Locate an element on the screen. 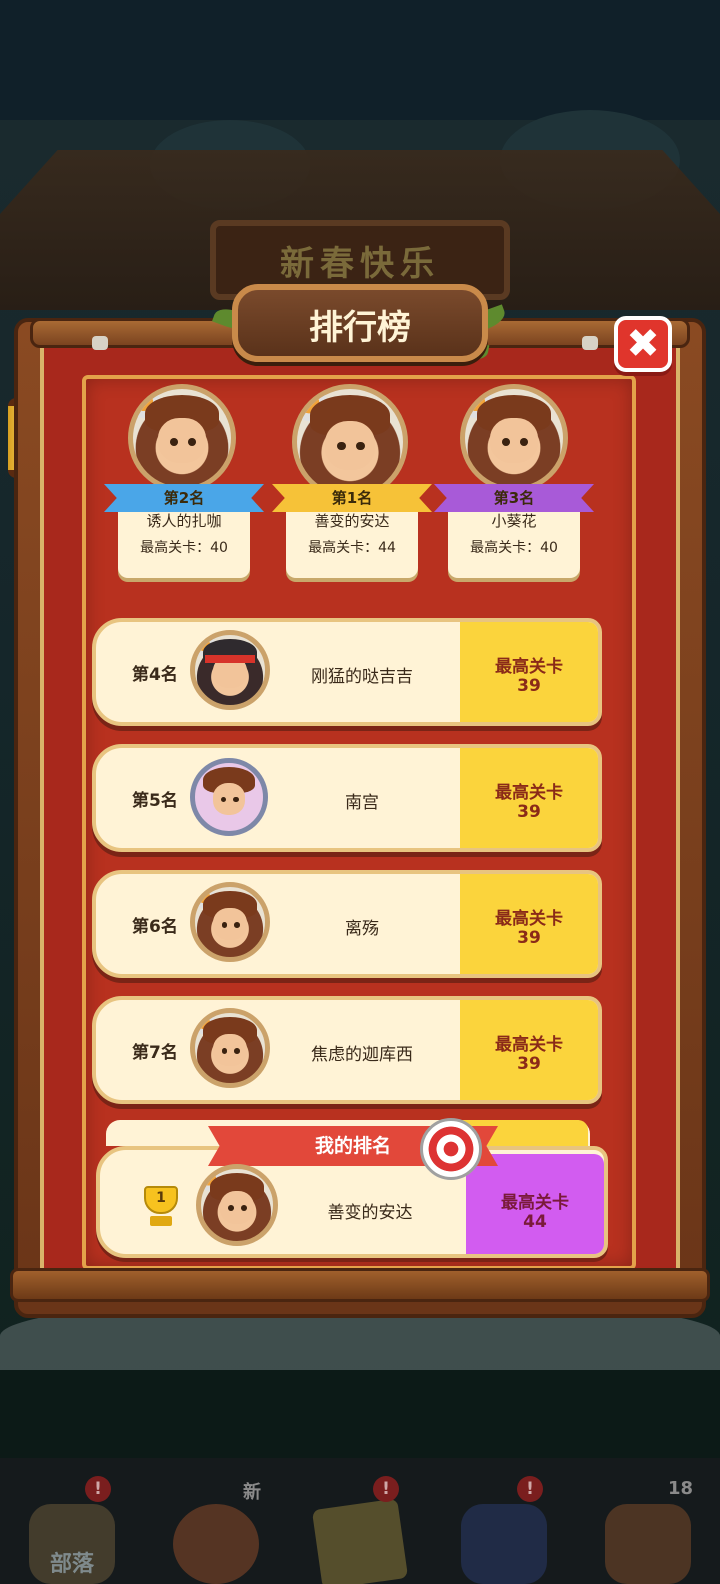 This screenshot has height=1584, width=720. frame-bottom-rail is located at coordinates (360, 1285).